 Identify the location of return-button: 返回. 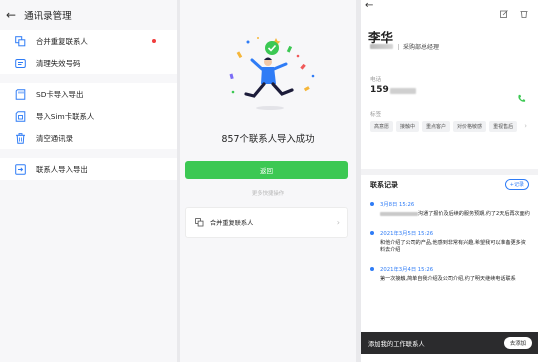
(266, 170).